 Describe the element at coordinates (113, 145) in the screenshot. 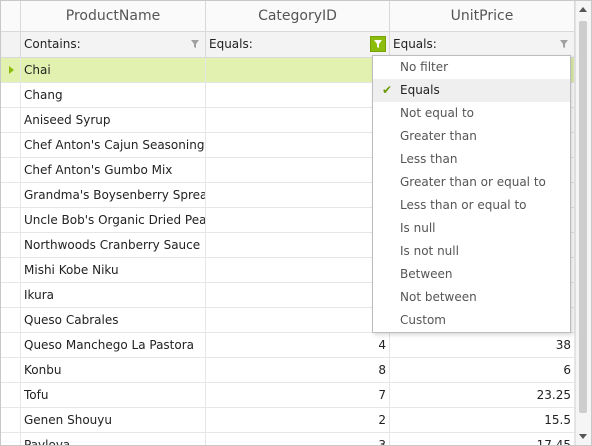

I see `cell-productname: Chef Anton's Cajun Seasoning` at that location.